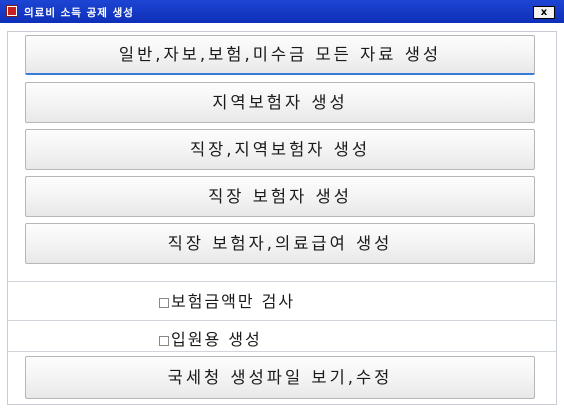  What do you see at coordinates (280, 196) in the screenshot?
I see `generate-workplace-insured-button: 직장 보험자 생성` at bounding box center [280, 196].